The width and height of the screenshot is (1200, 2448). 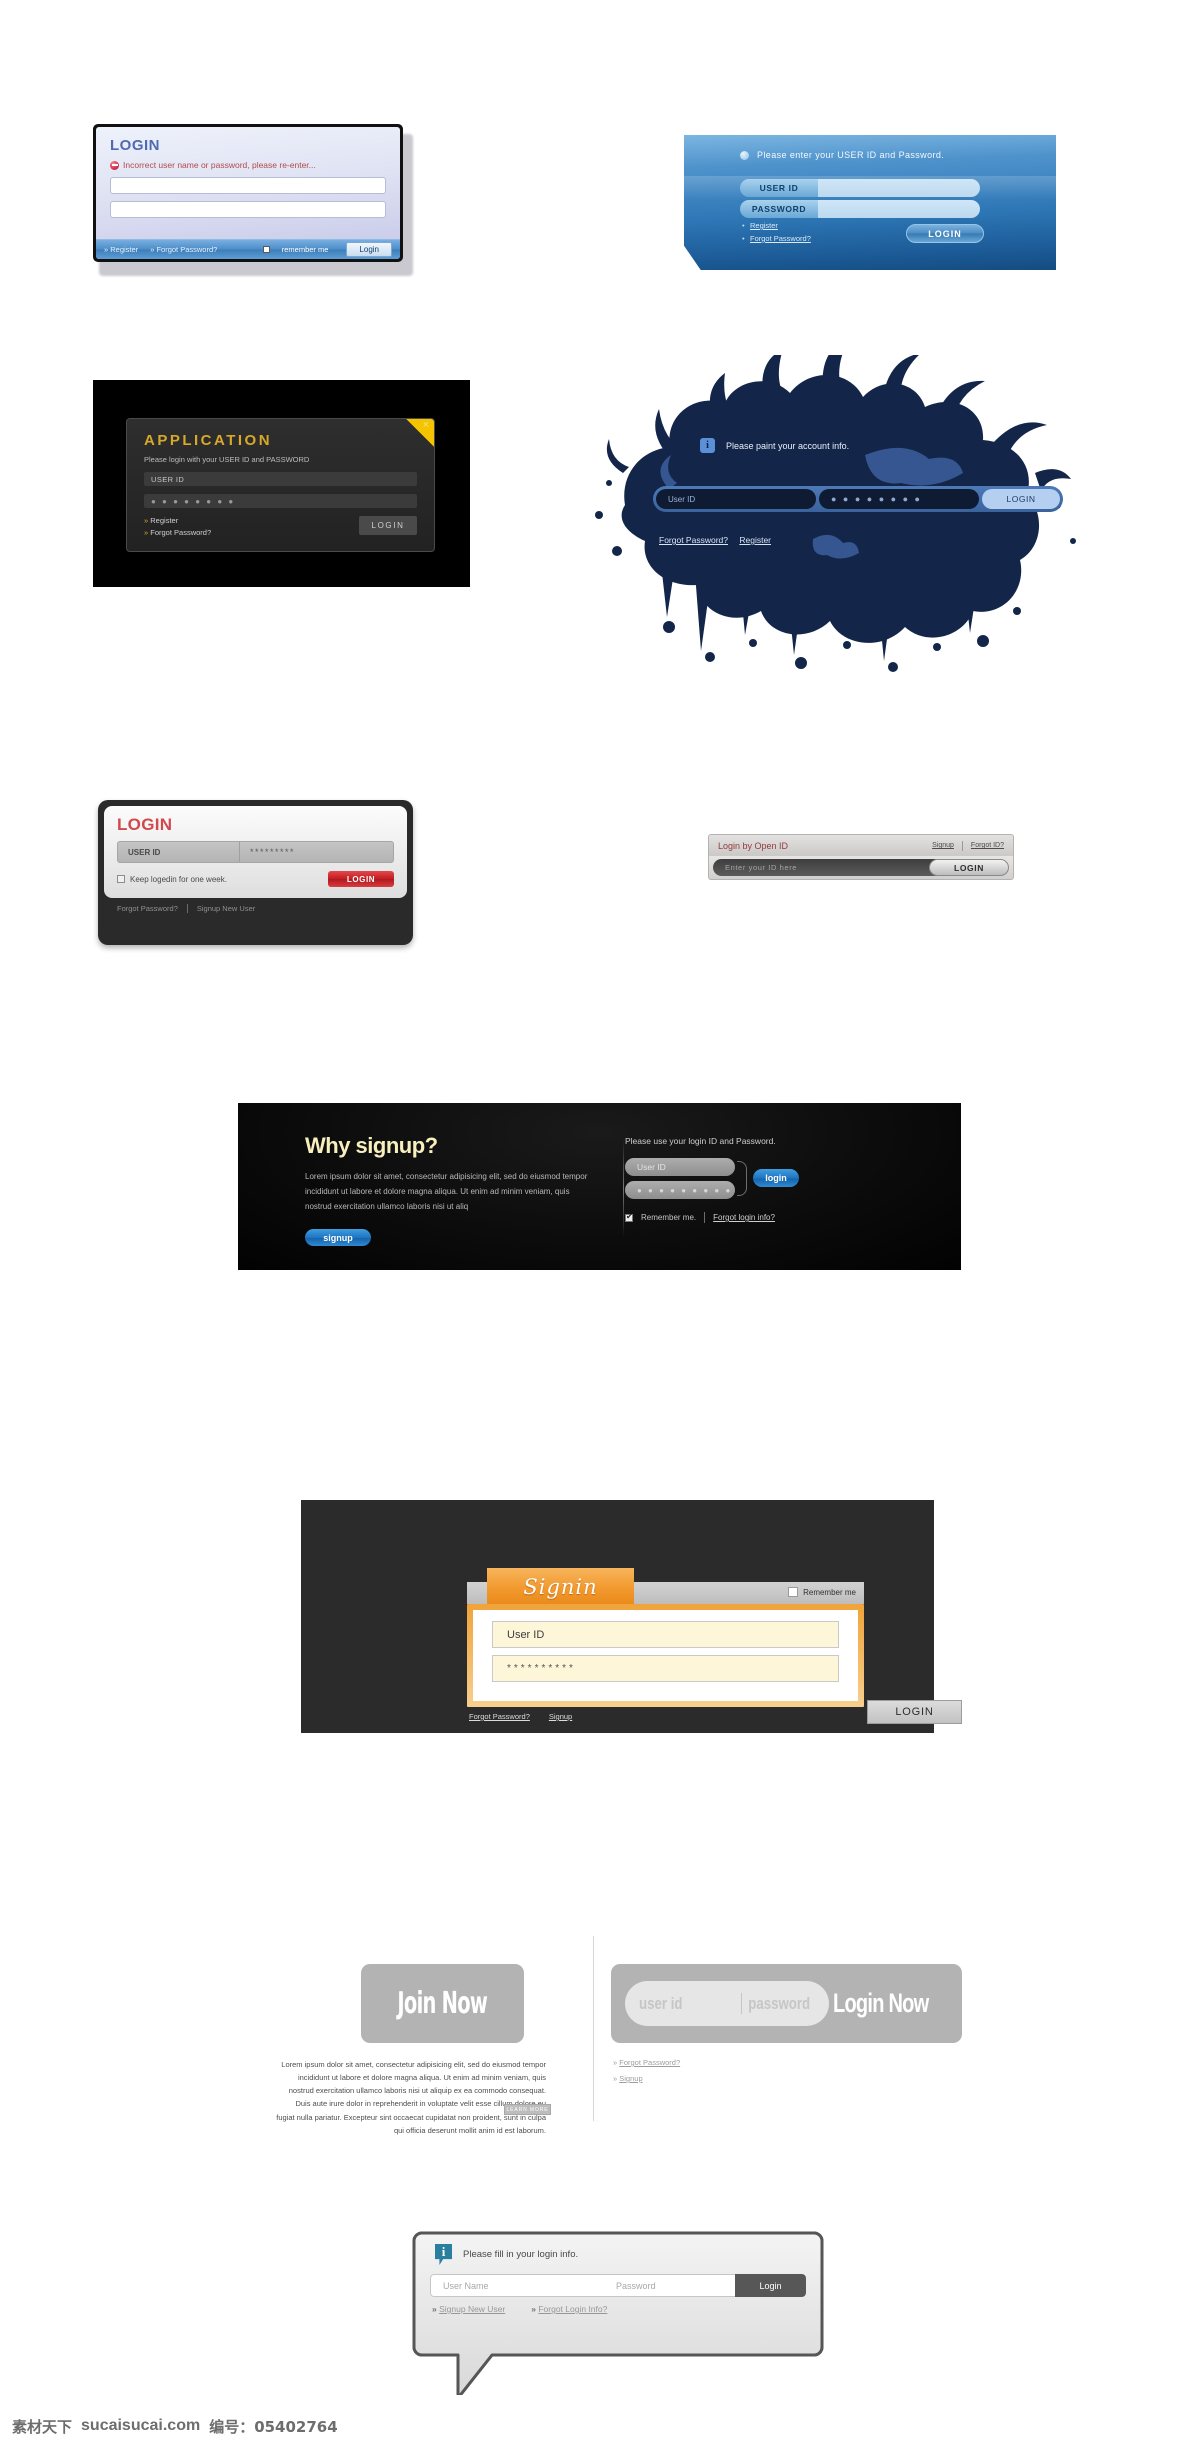 I want to click on forgot-password-label: Forgot Password?, so click(x=650, y=2062).